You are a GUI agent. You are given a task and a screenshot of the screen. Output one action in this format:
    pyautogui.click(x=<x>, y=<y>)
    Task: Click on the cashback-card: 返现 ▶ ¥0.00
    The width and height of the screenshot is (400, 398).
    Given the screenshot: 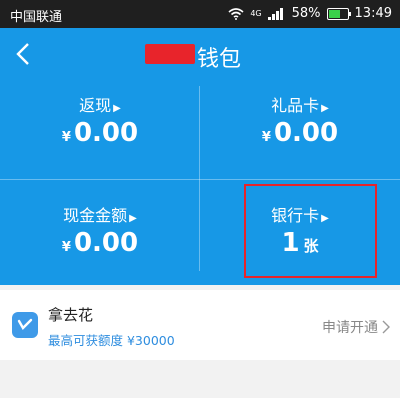 What is the action you would take?
    pyautogui.click(x=100, y=130)
    